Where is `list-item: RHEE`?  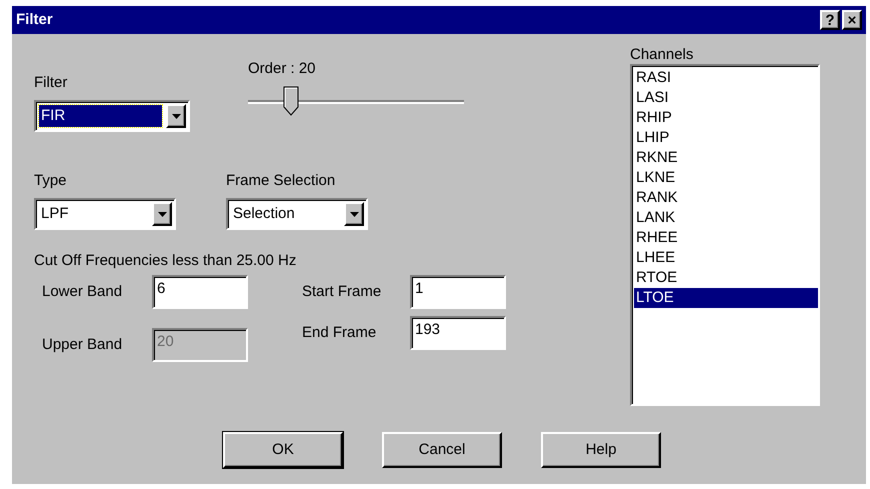
list-item: RHEE is located at coordinates (726, 238).